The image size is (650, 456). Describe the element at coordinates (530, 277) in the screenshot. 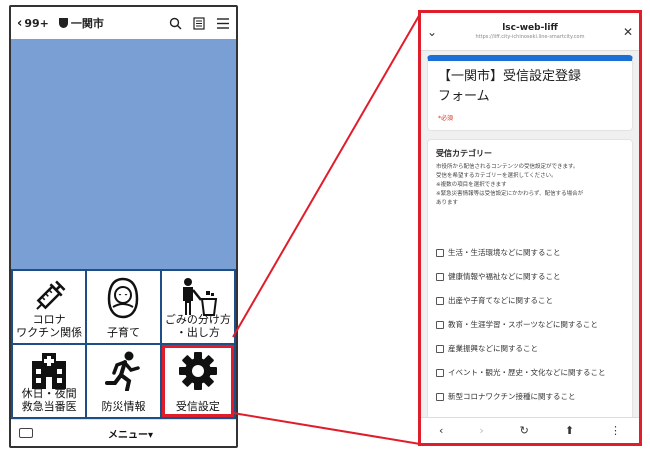

I see `option-checkbox: 健康情報や福祉などに関すること` at that location.